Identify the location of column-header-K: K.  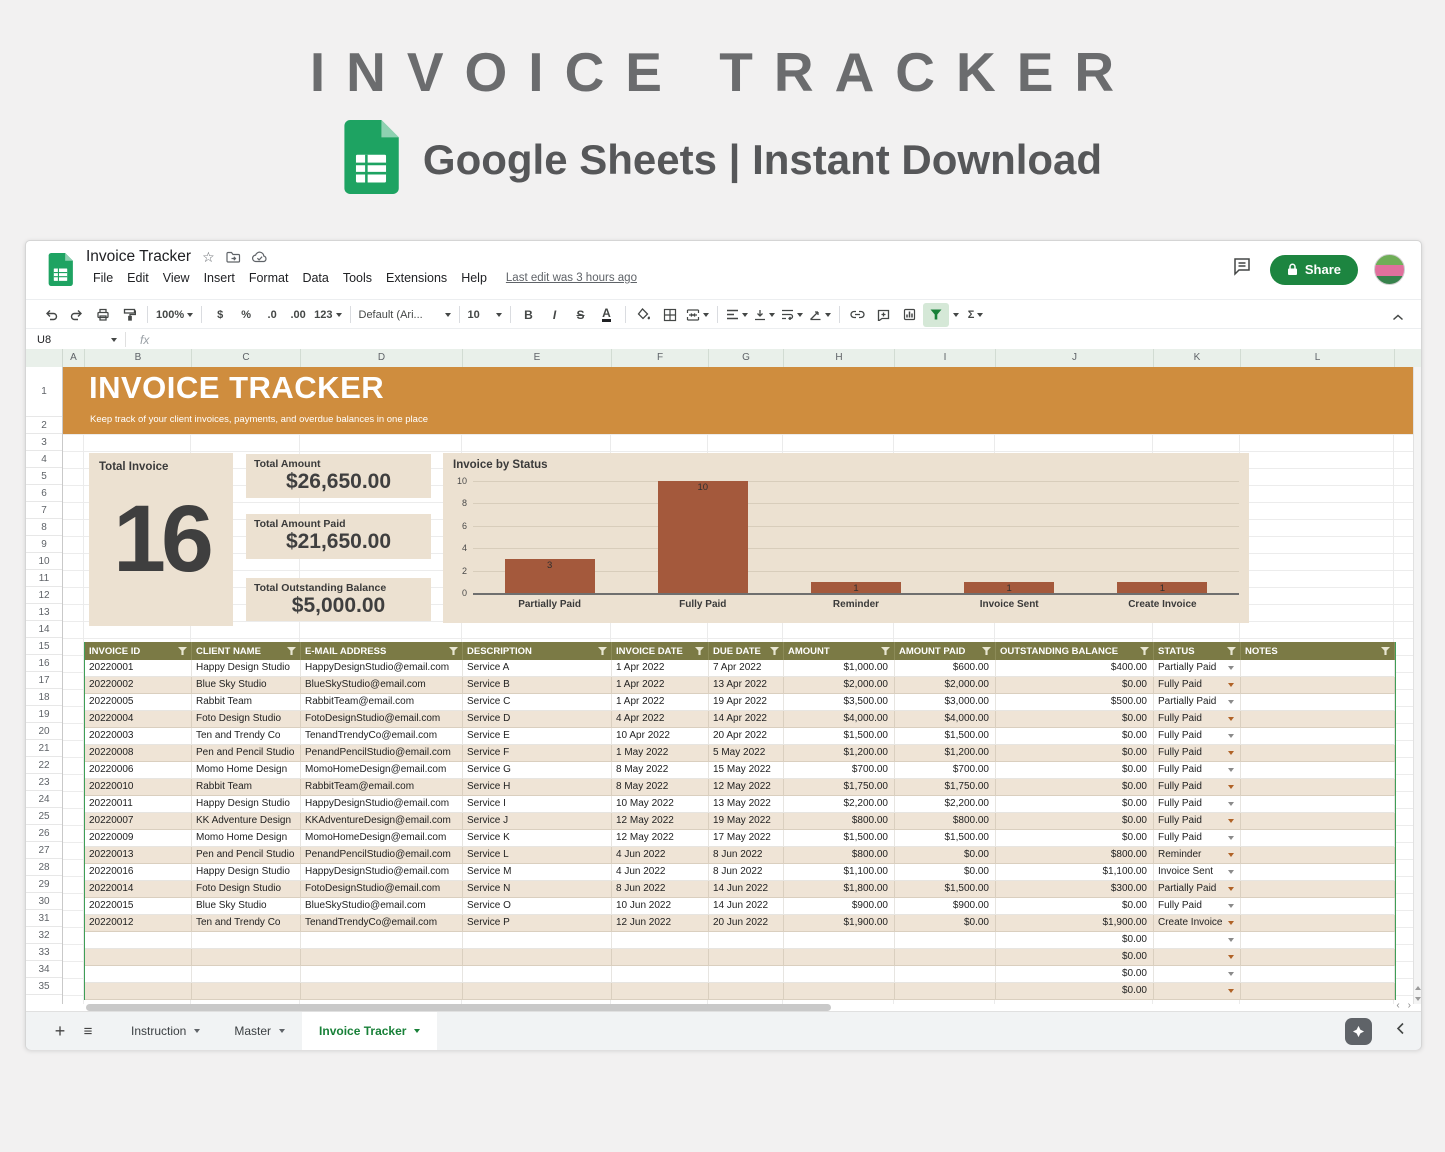
(1197, 358).